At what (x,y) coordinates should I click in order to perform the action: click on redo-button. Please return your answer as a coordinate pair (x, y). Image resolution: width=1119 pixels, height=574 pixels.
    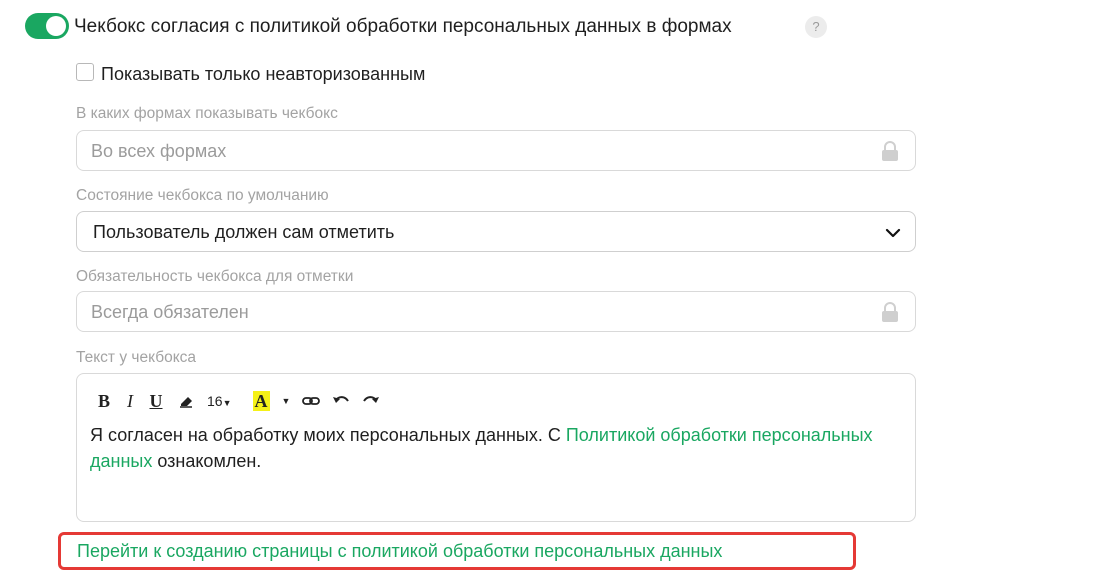
    Looking at the image, I should click on (371, 401).